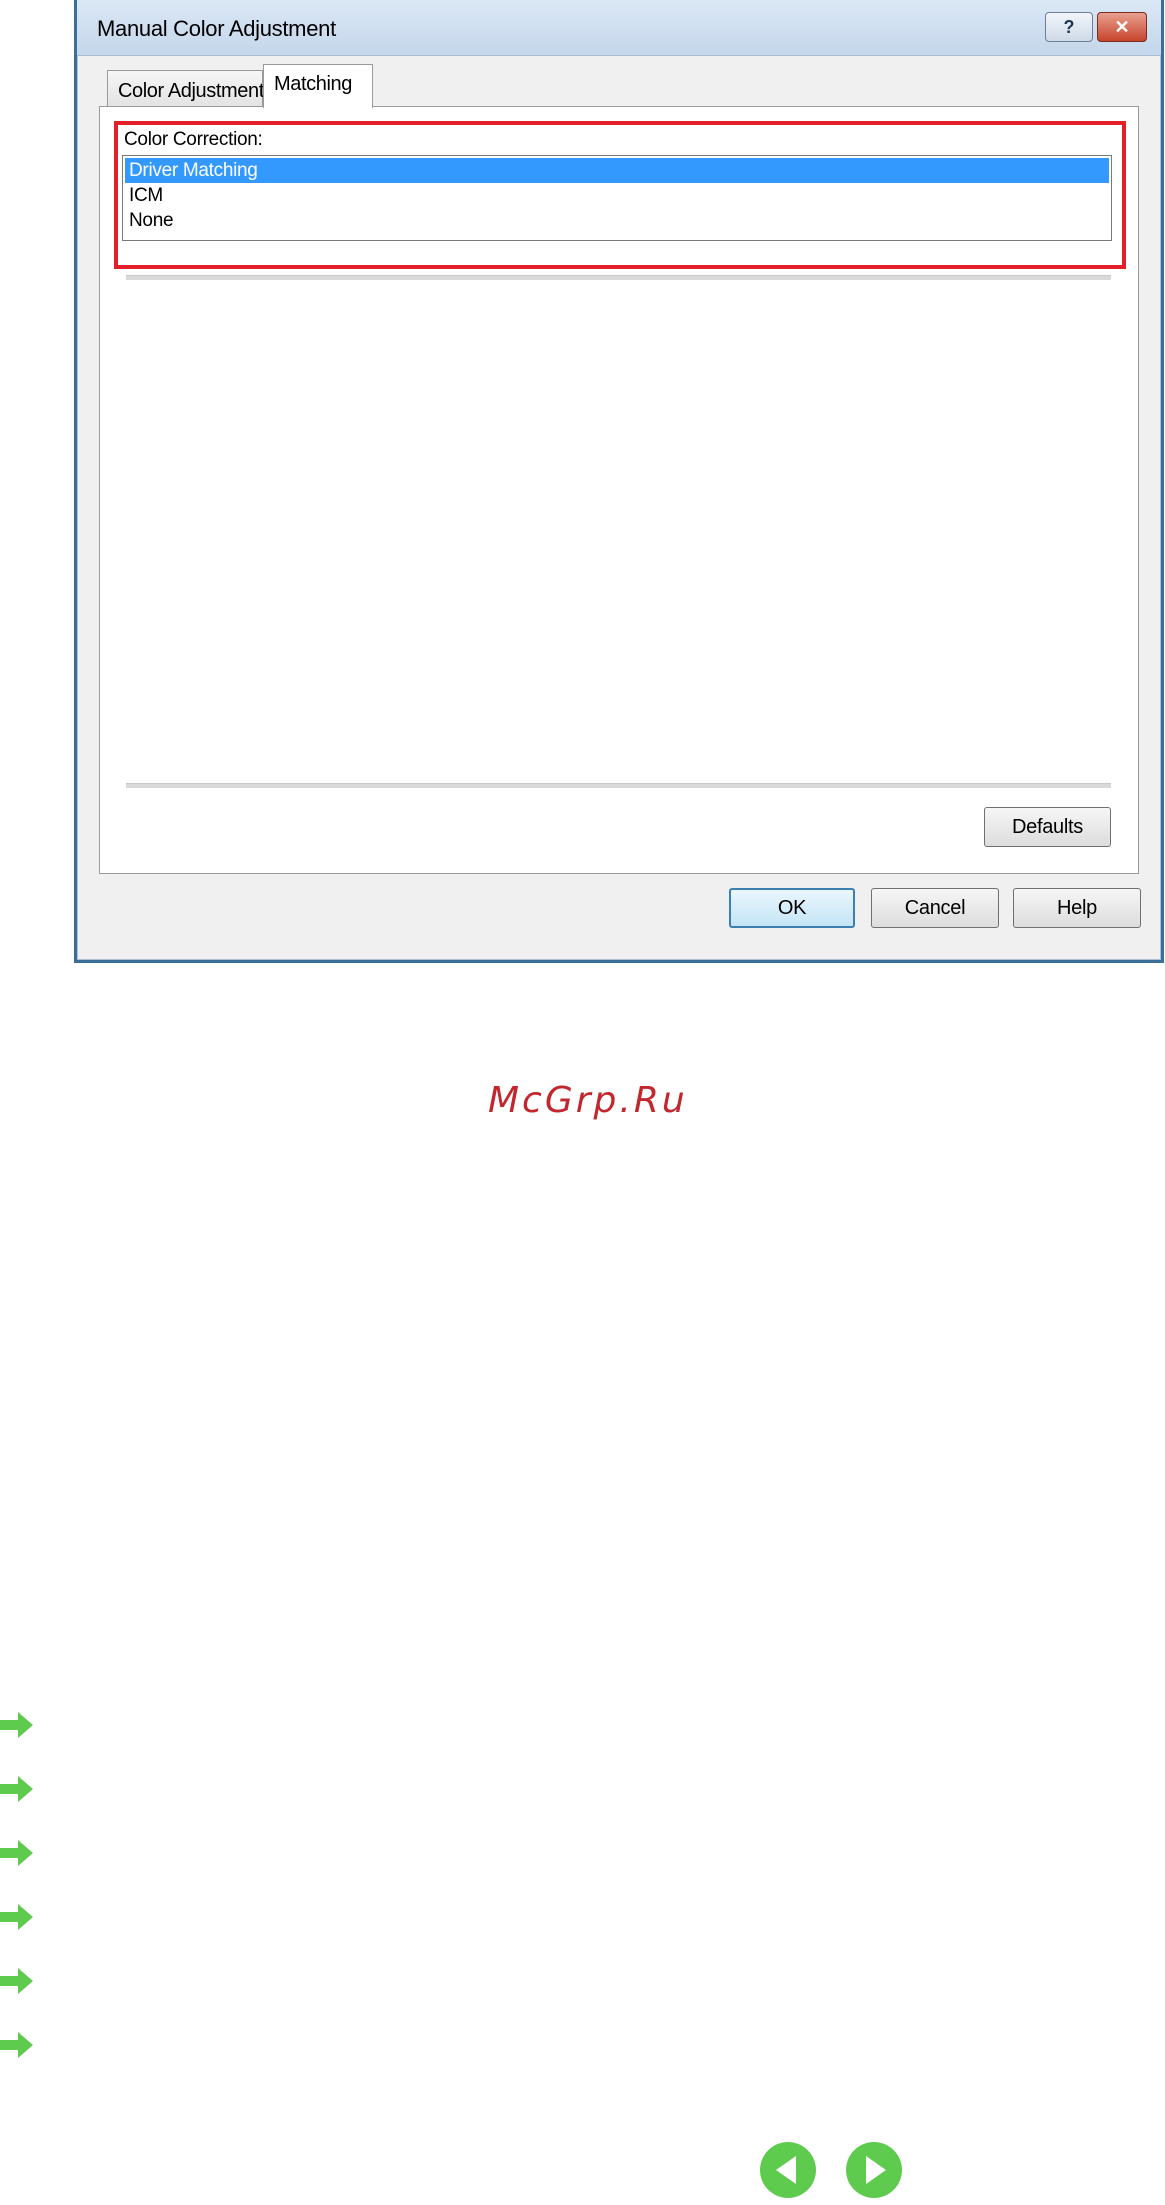 The image size is (1165, 2205). I want to click on title-close-button: ✕, so click(1122, 27).